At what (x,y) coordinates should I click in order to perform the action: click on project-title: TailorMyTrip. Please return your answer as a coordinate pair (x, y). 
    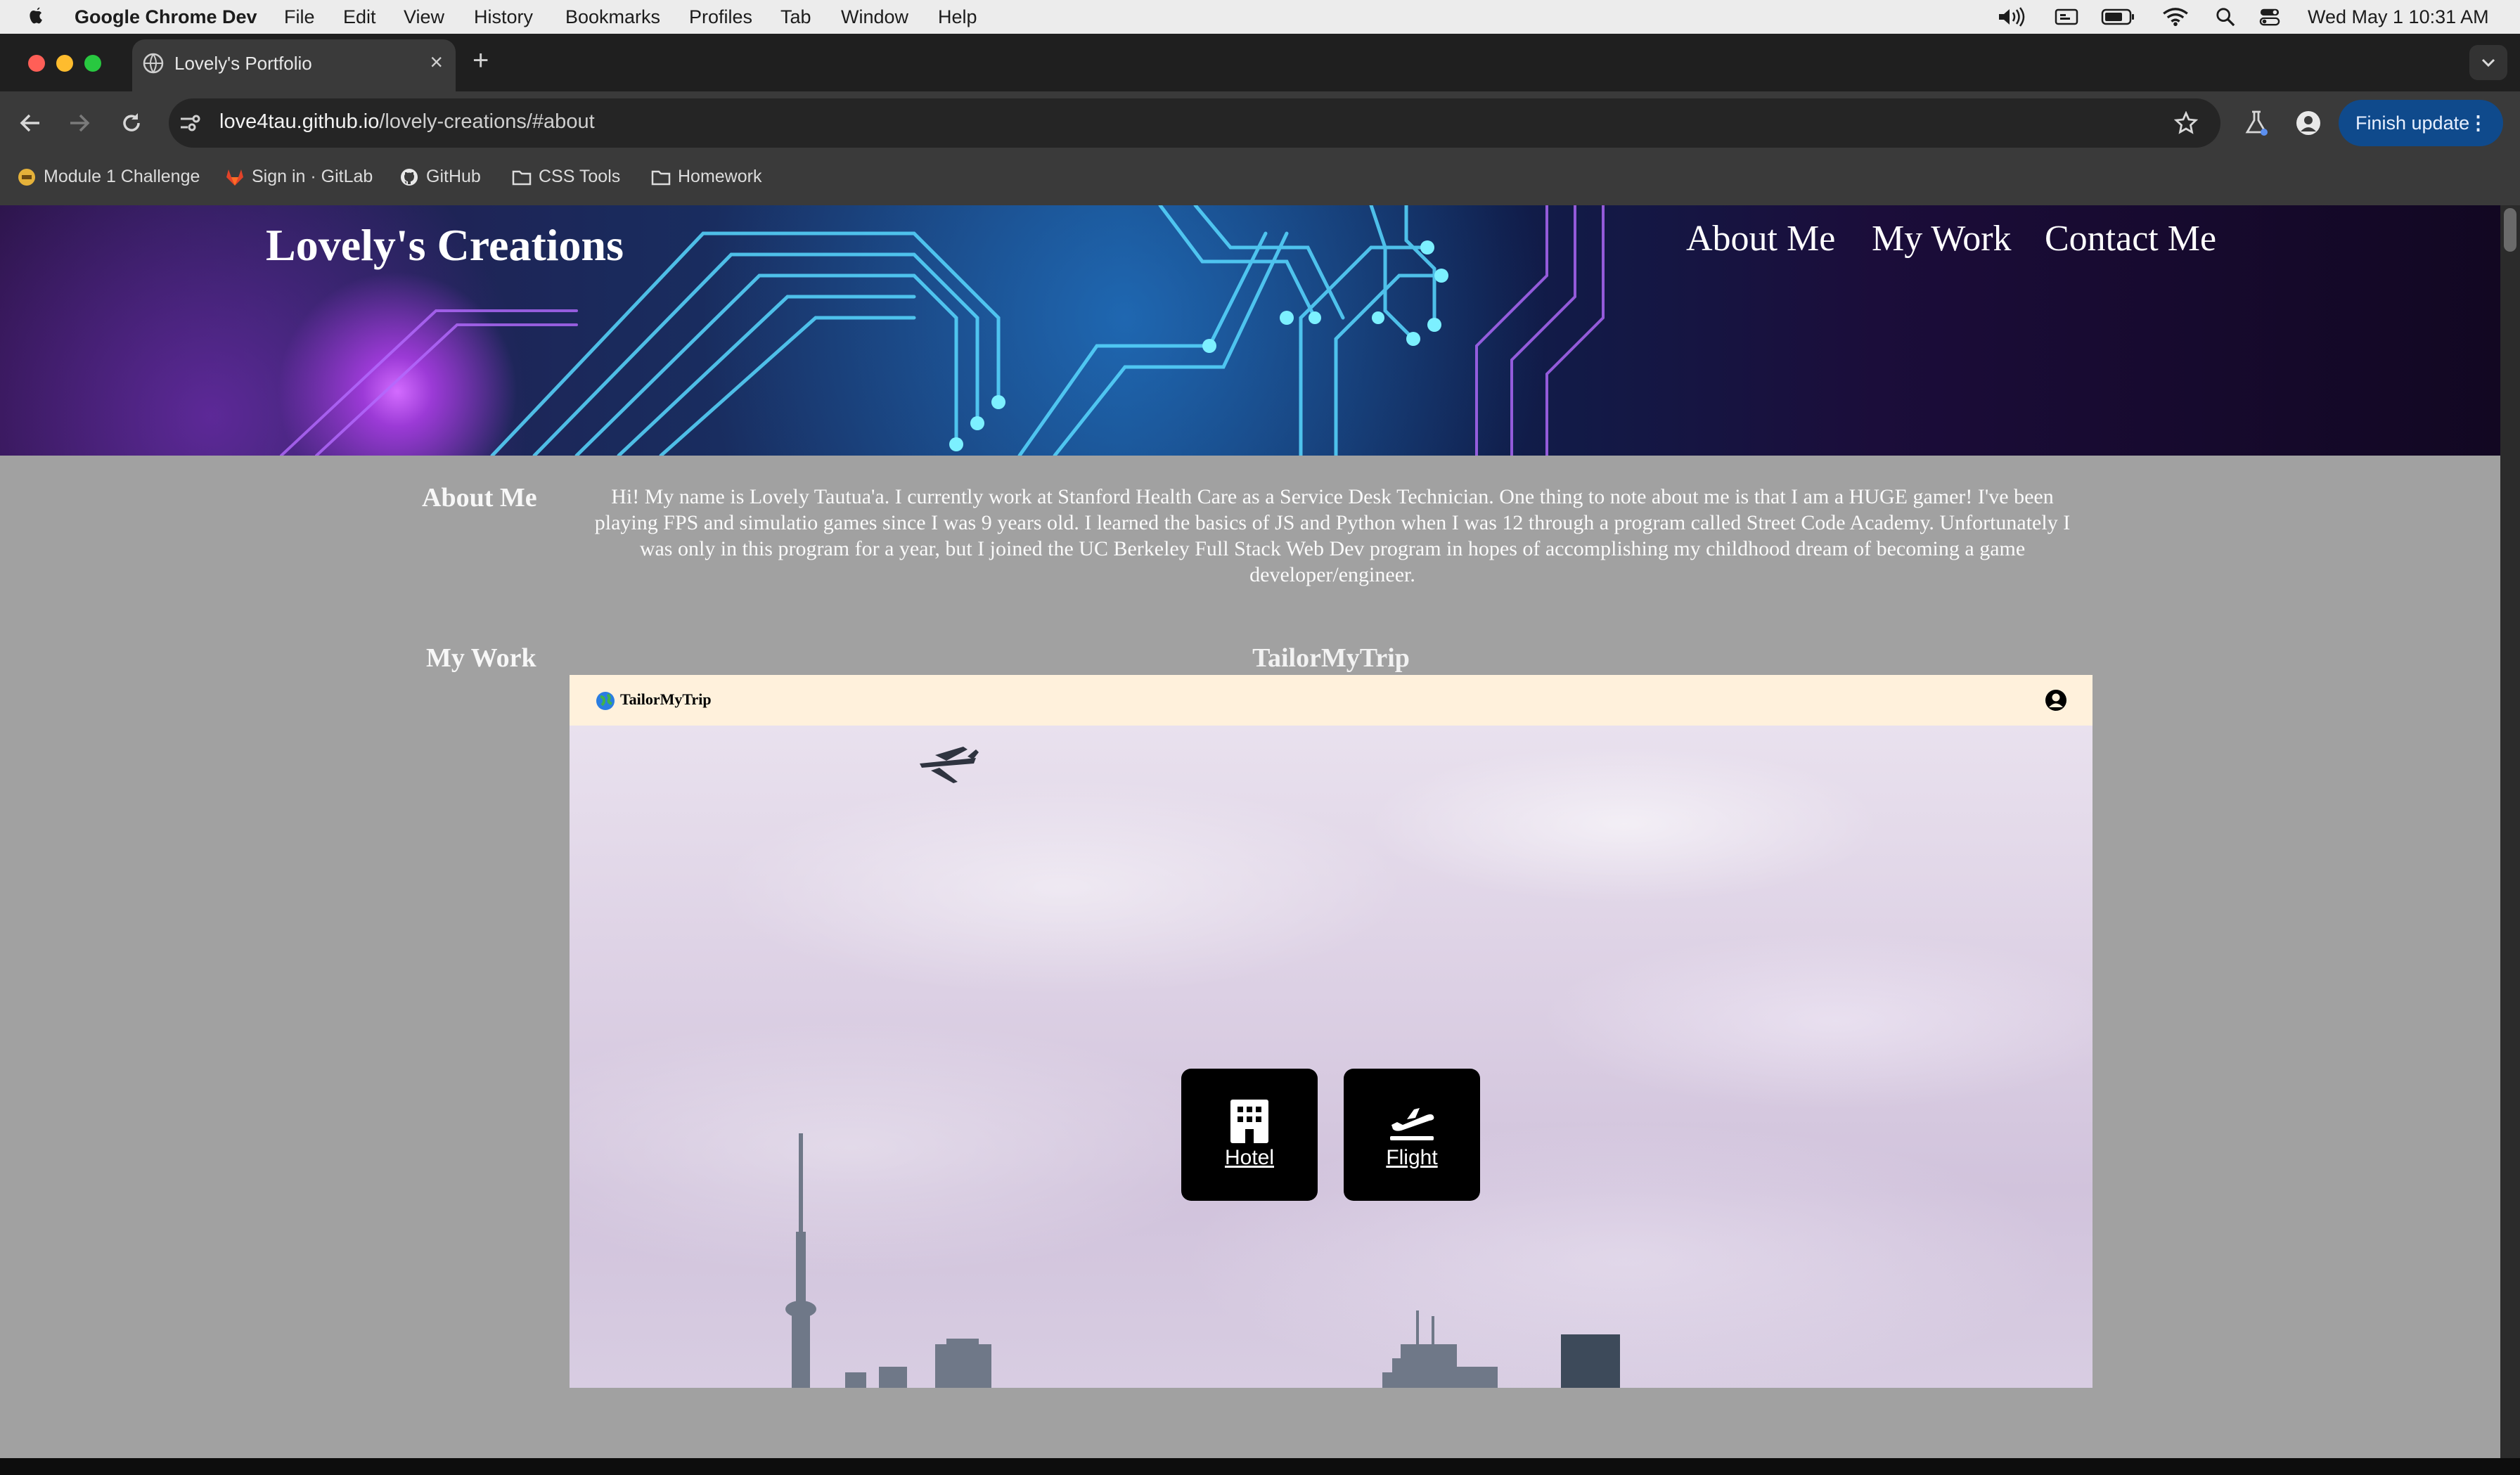
    Looking at the image, I should click on (1331, 658).